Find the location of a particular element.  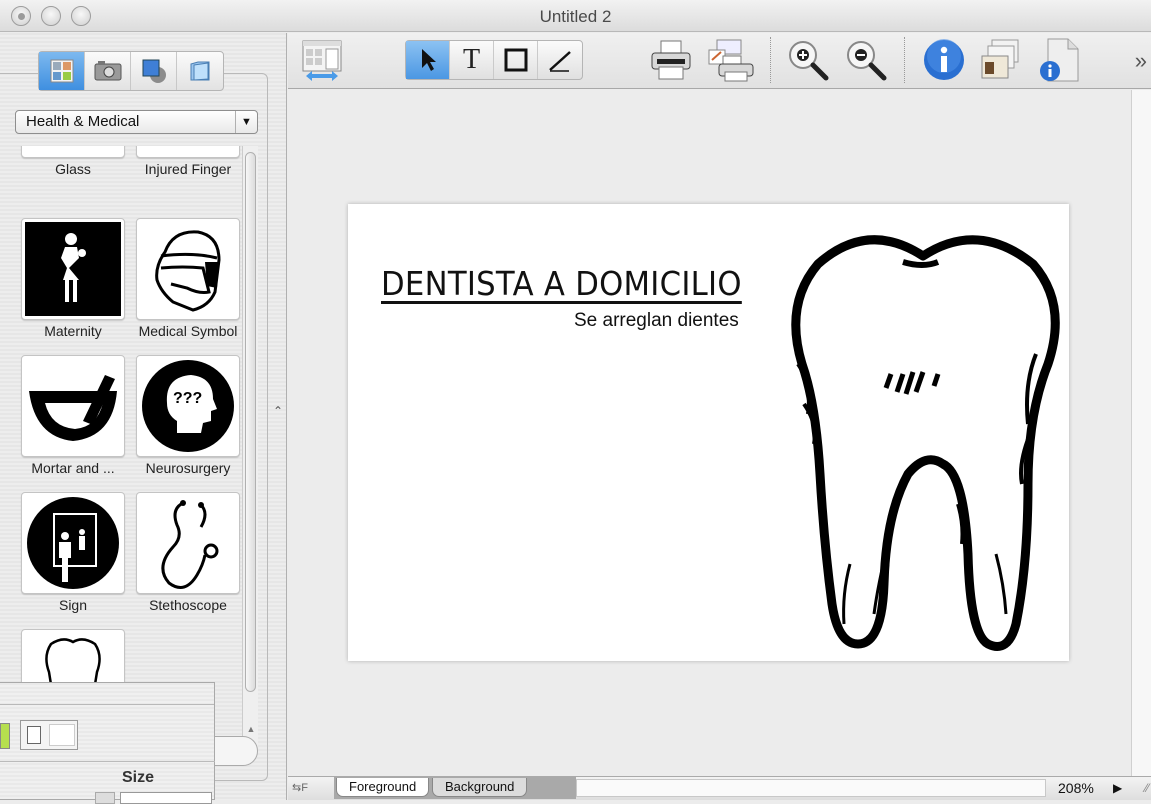

divider is located at coordinates (107, 761).